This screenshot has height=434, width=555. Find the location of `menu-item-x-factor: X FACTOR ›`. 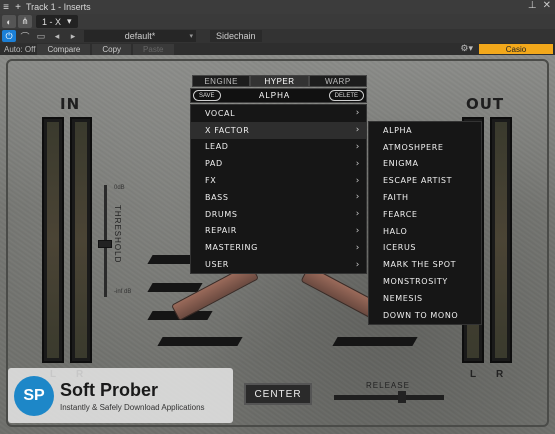

menu-item-x-factor: X FACTOR › is located at coordinates (278, 130).